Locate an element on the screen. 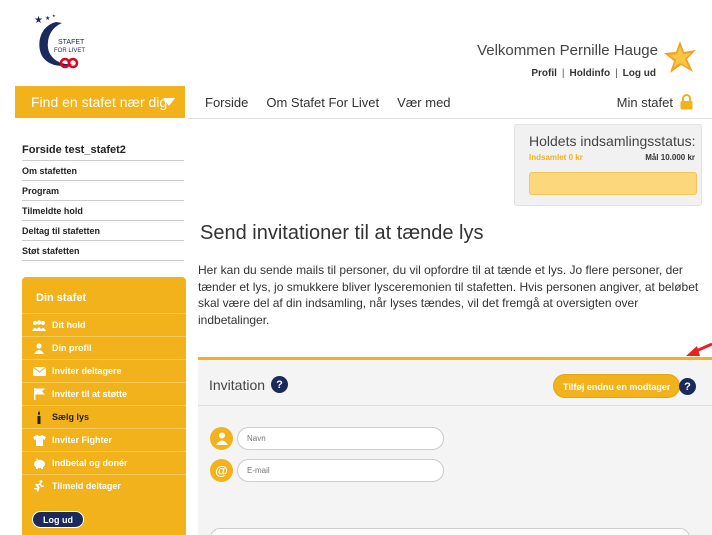  sidebar-item-stot: Støt stafetten is located at coordinates (103, 251).